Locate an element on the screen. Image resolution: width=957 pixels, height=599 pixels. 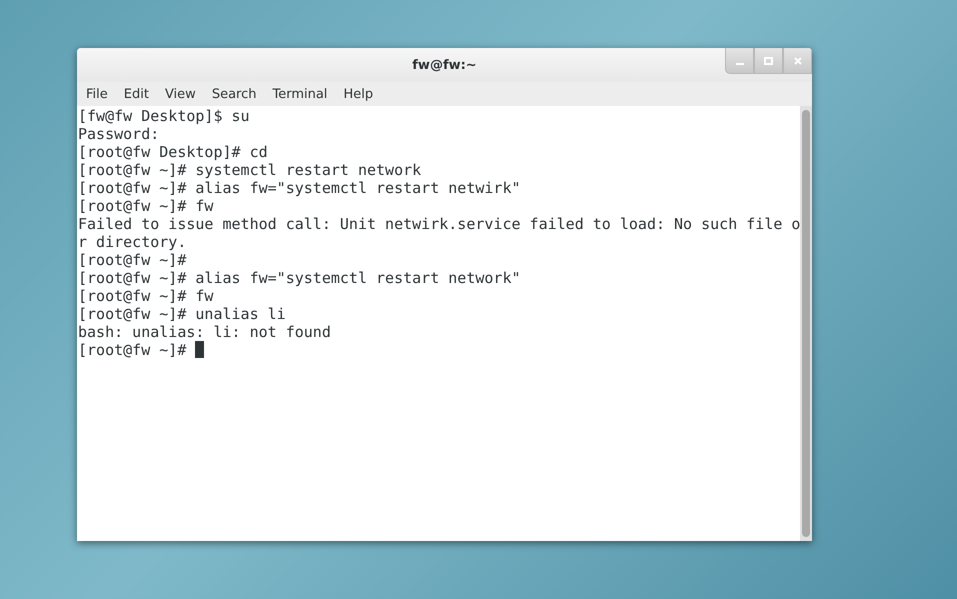
maximize-icon is located at coordinates (768, 60).